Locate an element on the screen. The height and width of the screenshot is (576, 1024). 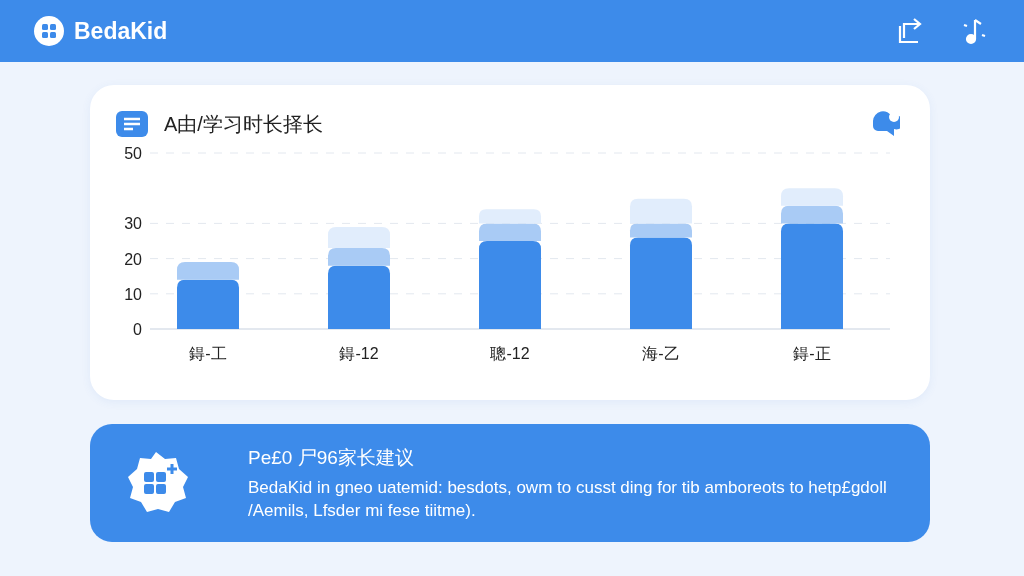
axis-category-label: 鍀-正 is located at coordinates (812, 353).